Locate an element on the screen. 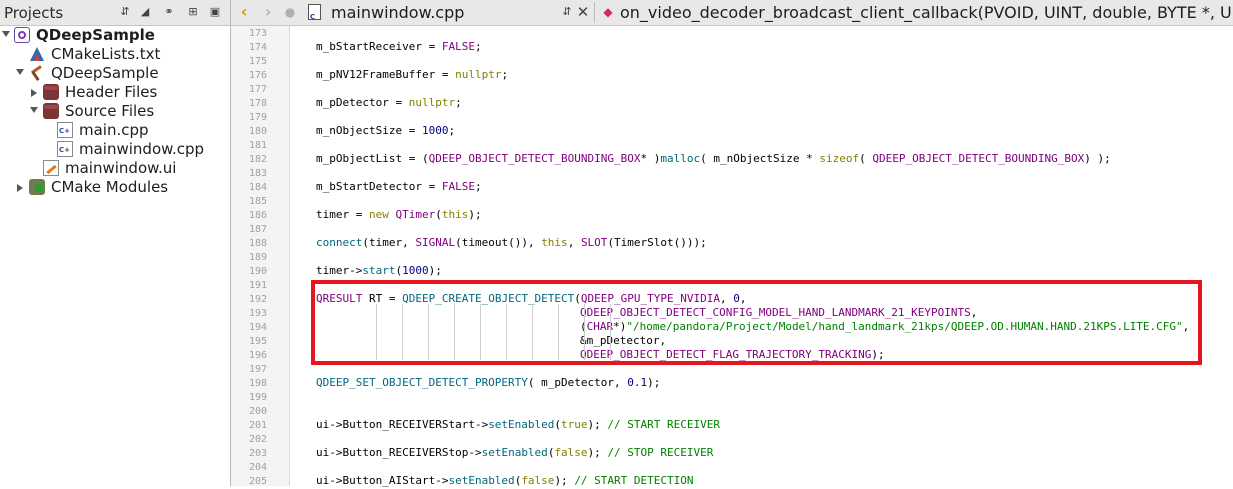  file-dropdown-icon: ⇵ is located at coordinates (567, 12).